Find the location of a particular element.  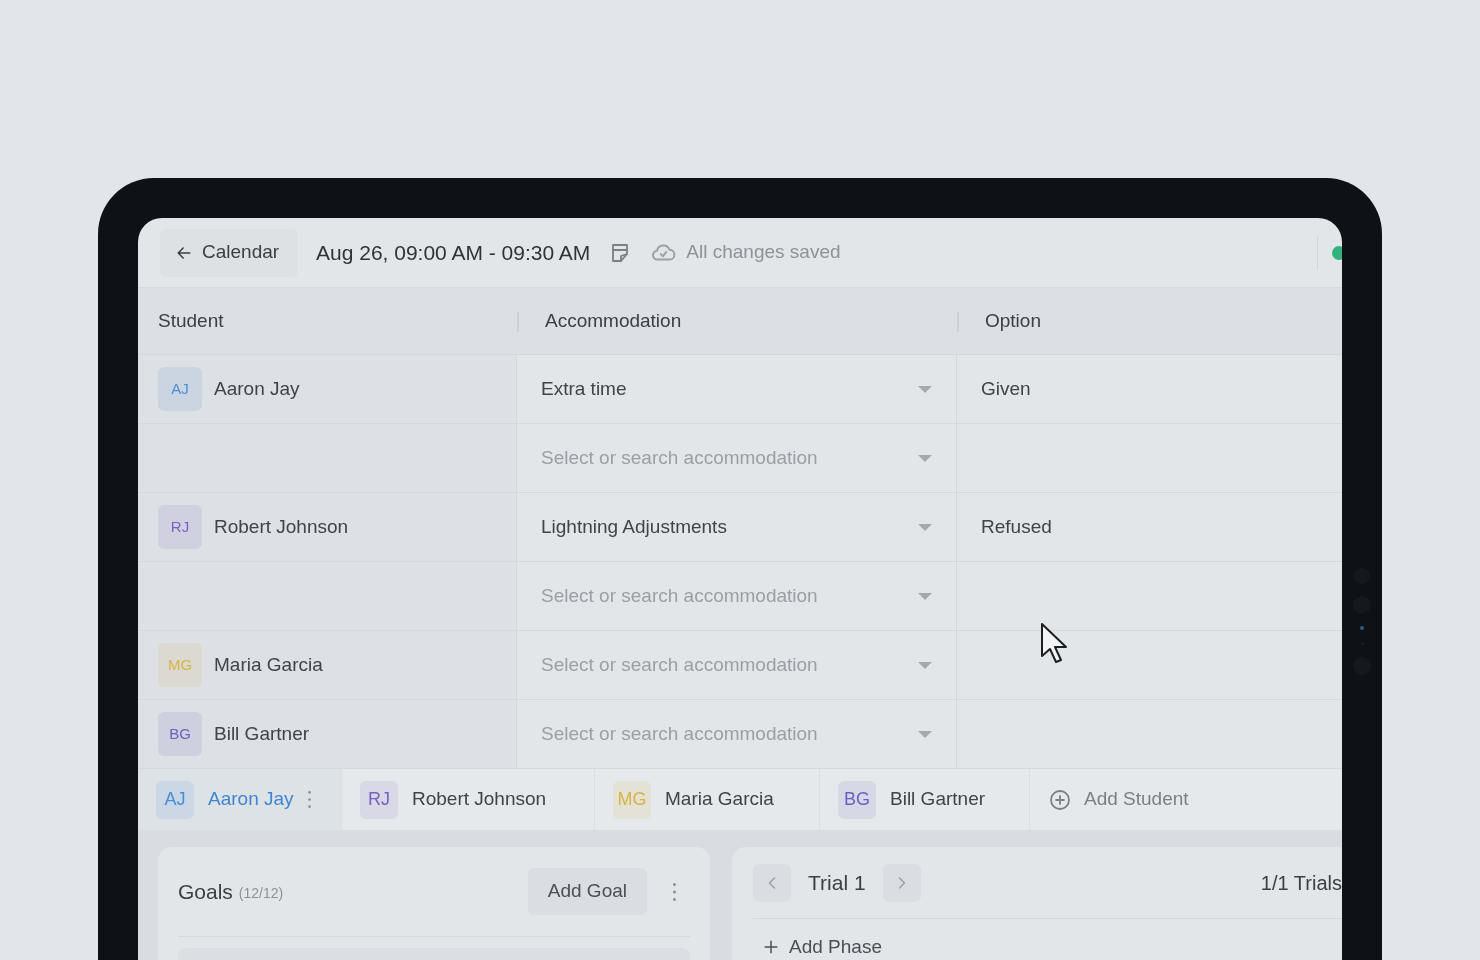

add-goal-button: Add Goal is located at coordinates (587, 891).